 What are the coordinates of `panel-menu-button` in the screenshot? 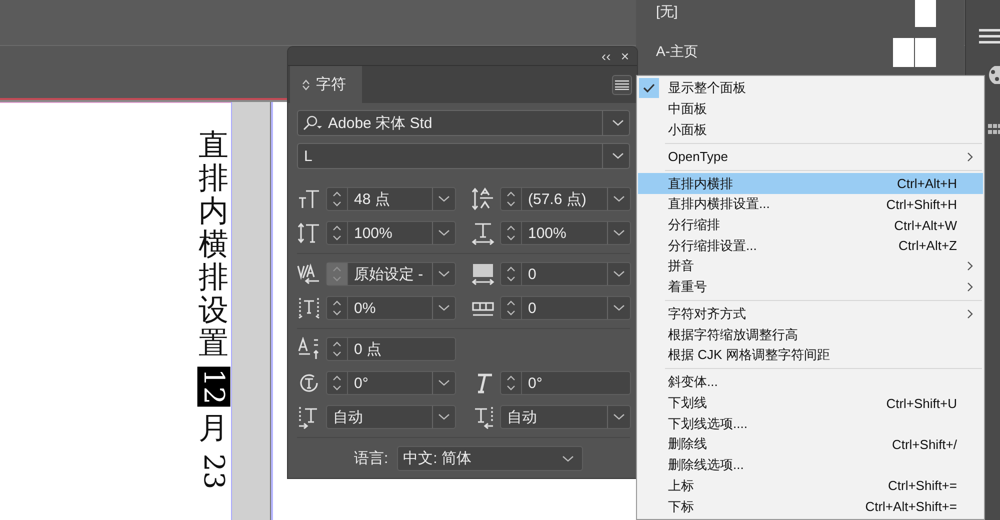 It's located at (622, 85).